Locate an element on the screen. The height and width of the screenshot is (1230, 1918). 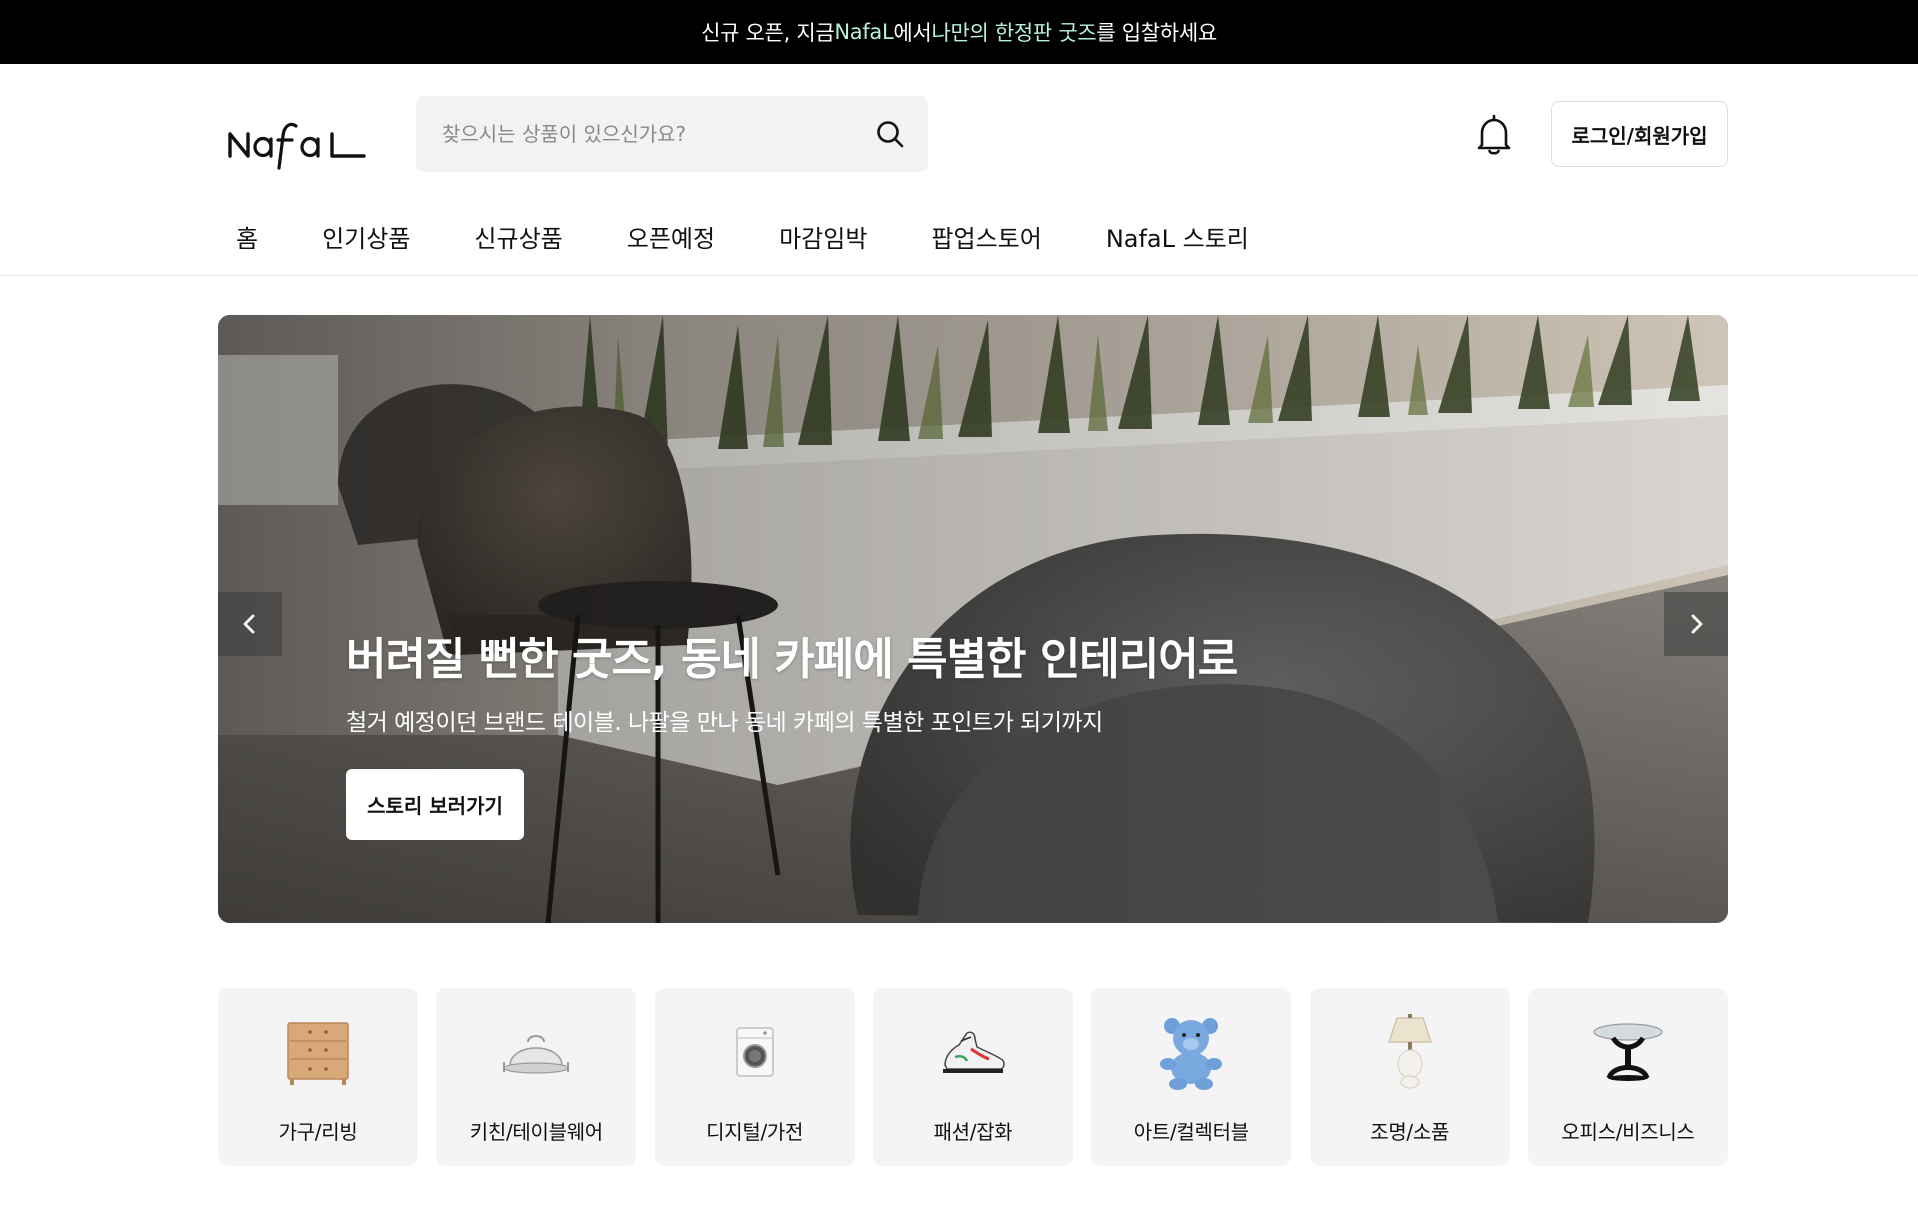
category-label: 가구/리빙 is located at coordinates (318, 1132).